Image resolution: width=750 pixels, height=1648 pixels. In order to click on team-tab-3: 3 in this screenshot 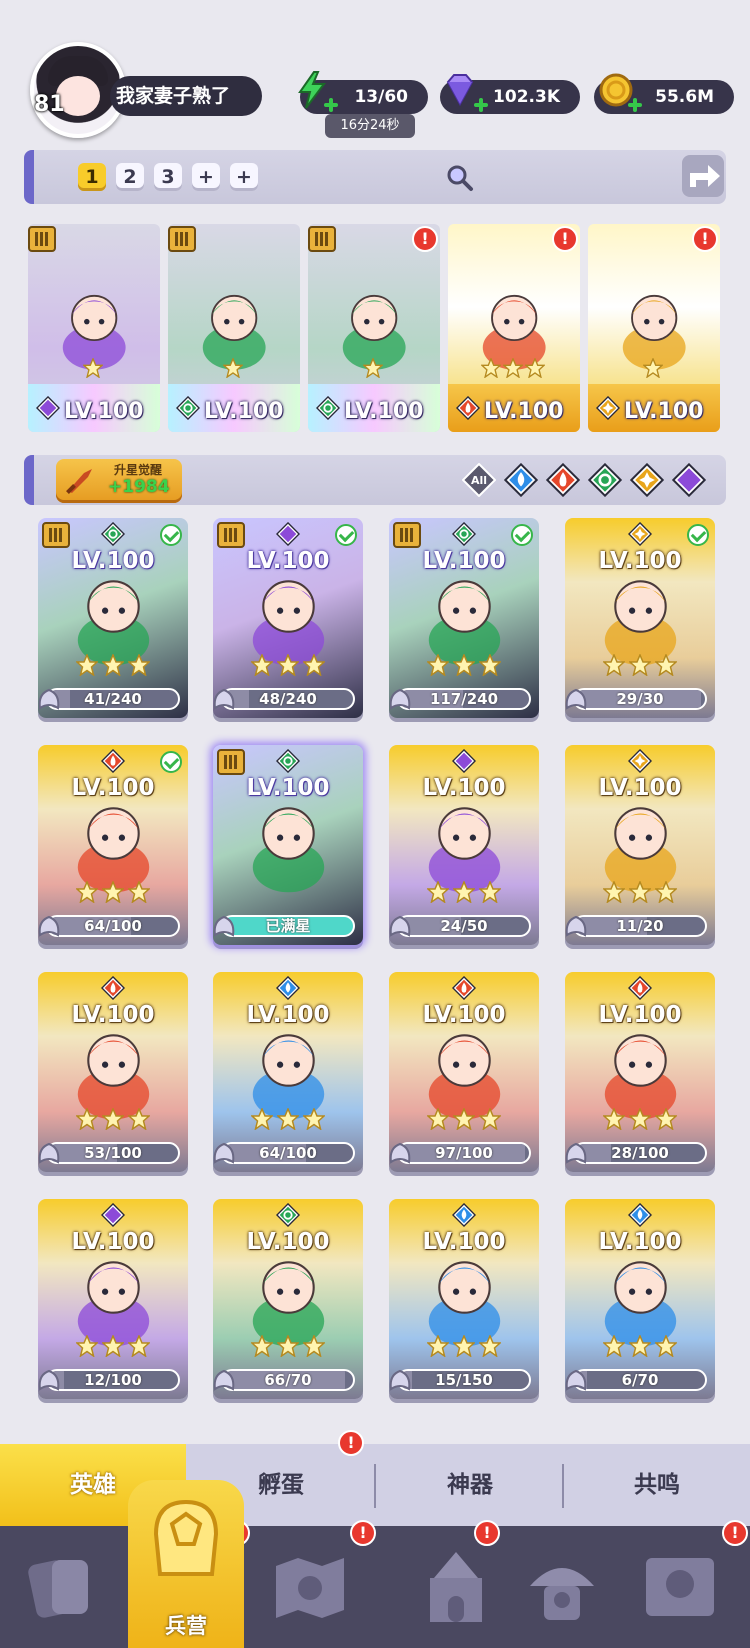, I will do `click(168, 177)`.